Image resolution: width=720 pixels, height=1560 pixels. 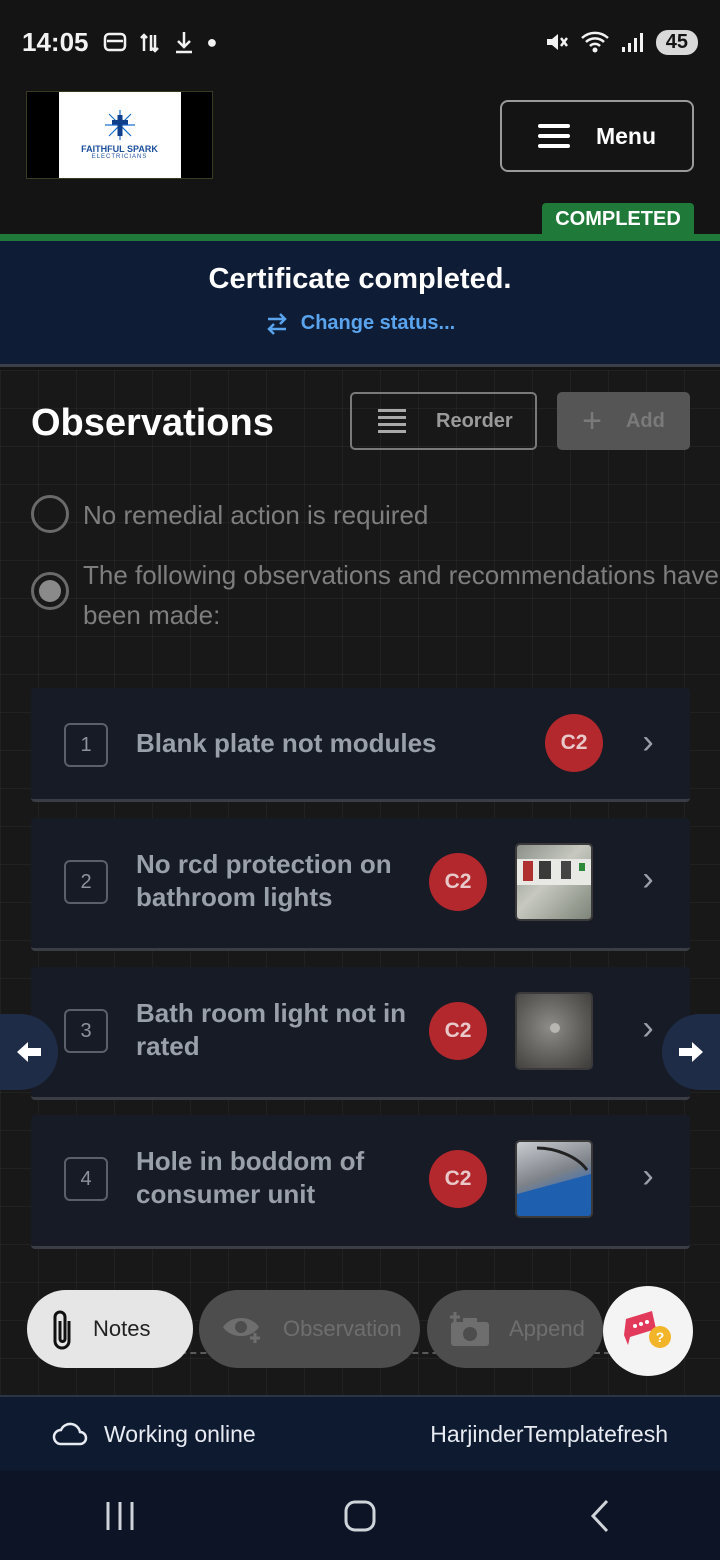 I want to click on wifi-icon, so click(x=594, y=42).